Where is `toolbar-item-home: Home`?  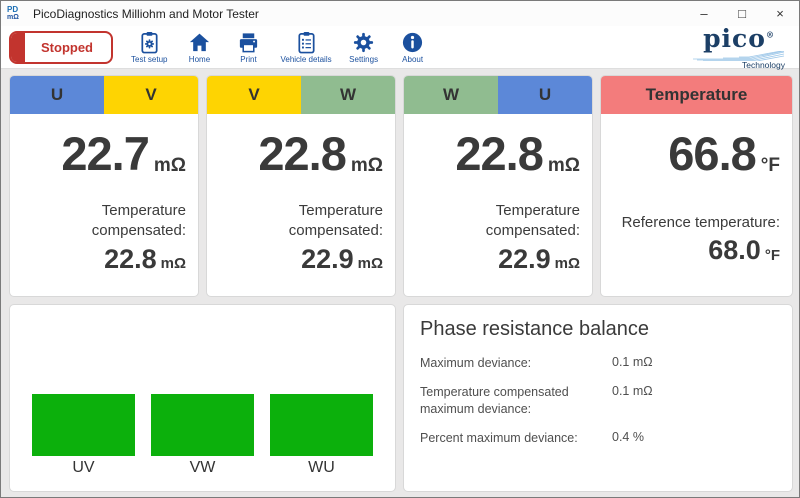
toolbar-item-home: Home is located at coordinates (199, 47).